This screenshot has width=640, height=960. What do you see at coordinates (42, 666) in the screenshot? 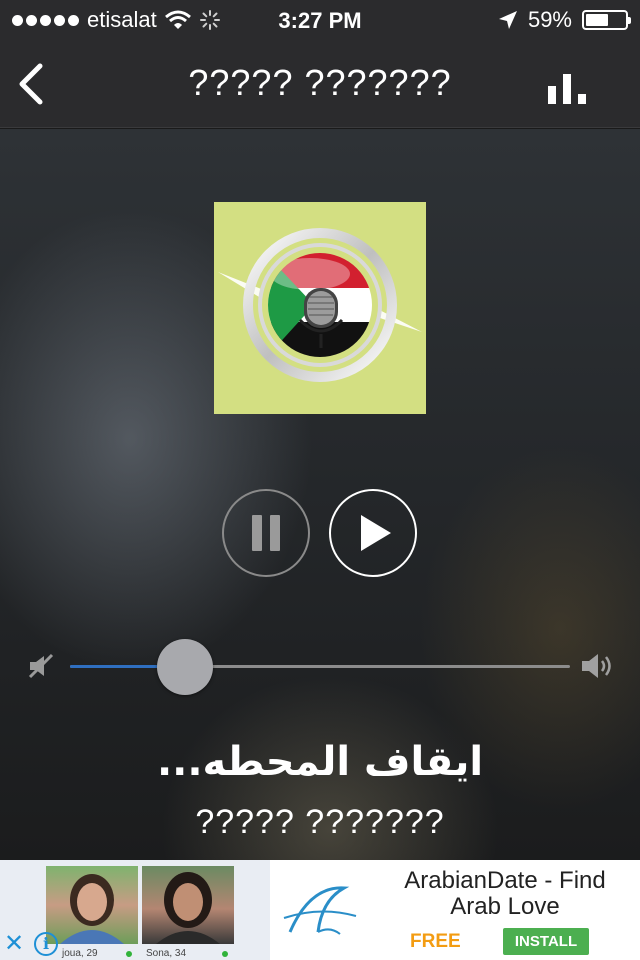
I see `volume-mute-icon` at bounding box center [42, 666].